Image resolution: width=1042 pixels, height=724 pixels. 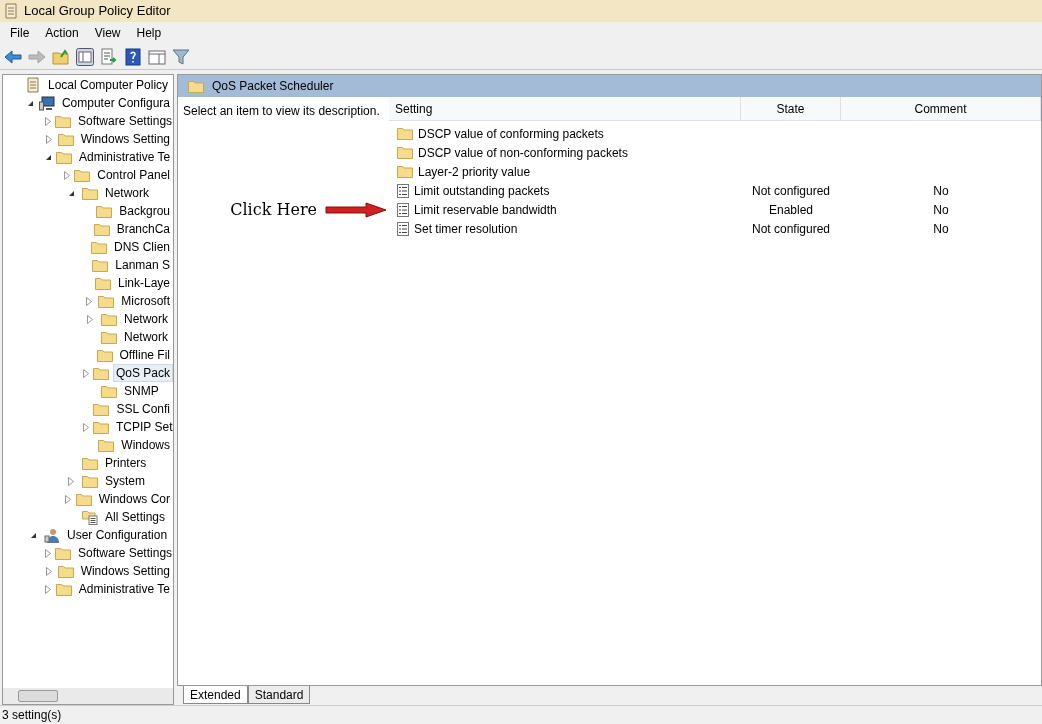 I want to click on back-arrow-icon, so click(x=13, y=56).